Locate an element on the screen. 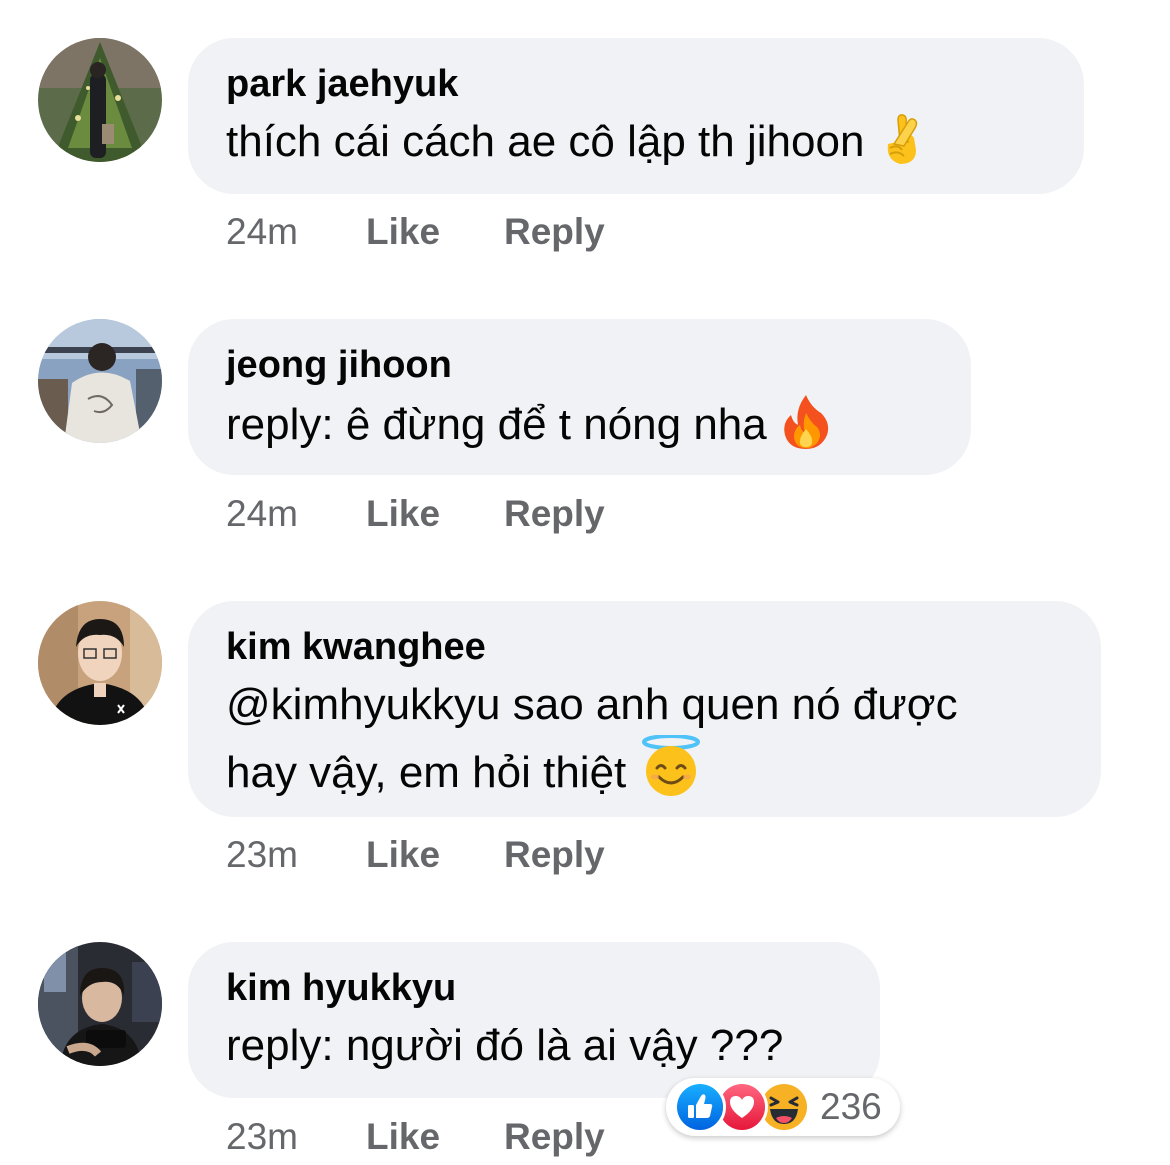 The image size is (1170, 1165). comment-author: jeong jihoon is located at coordinates (579, 365).